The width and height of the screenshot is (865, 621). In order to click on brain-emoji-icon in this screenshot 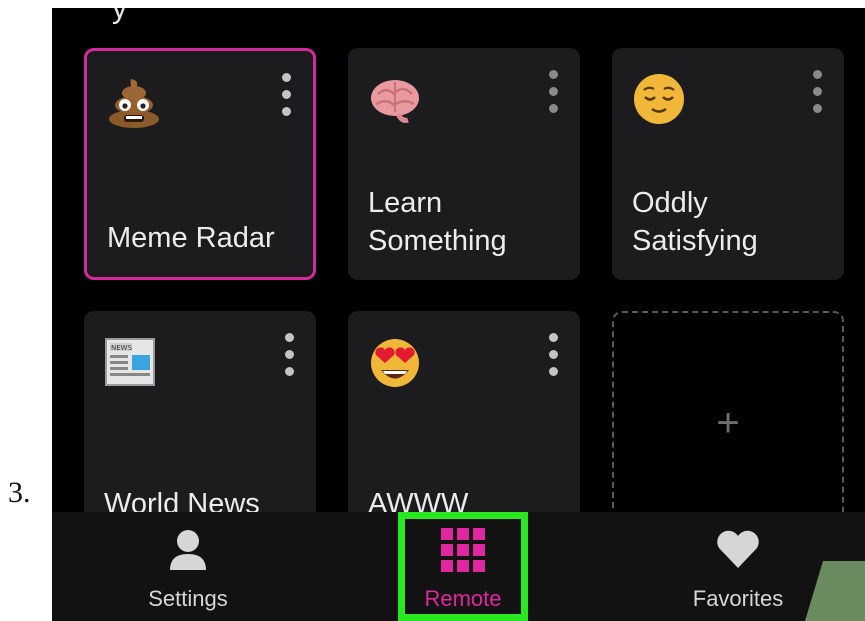, I will do `click(395, 101)`.